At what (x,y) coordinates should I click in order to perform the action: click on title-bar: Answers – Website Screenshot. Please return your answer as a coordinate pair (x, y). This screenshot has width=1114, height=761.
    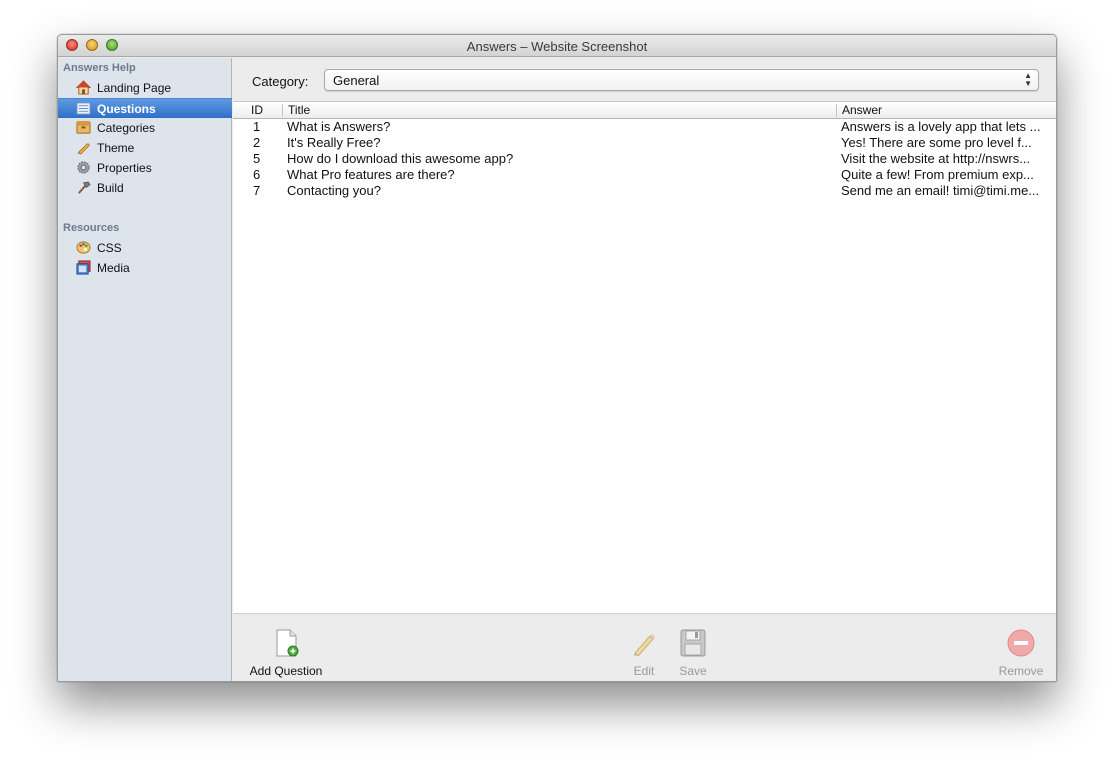
    Looking at the image, I should click on (557, 46).